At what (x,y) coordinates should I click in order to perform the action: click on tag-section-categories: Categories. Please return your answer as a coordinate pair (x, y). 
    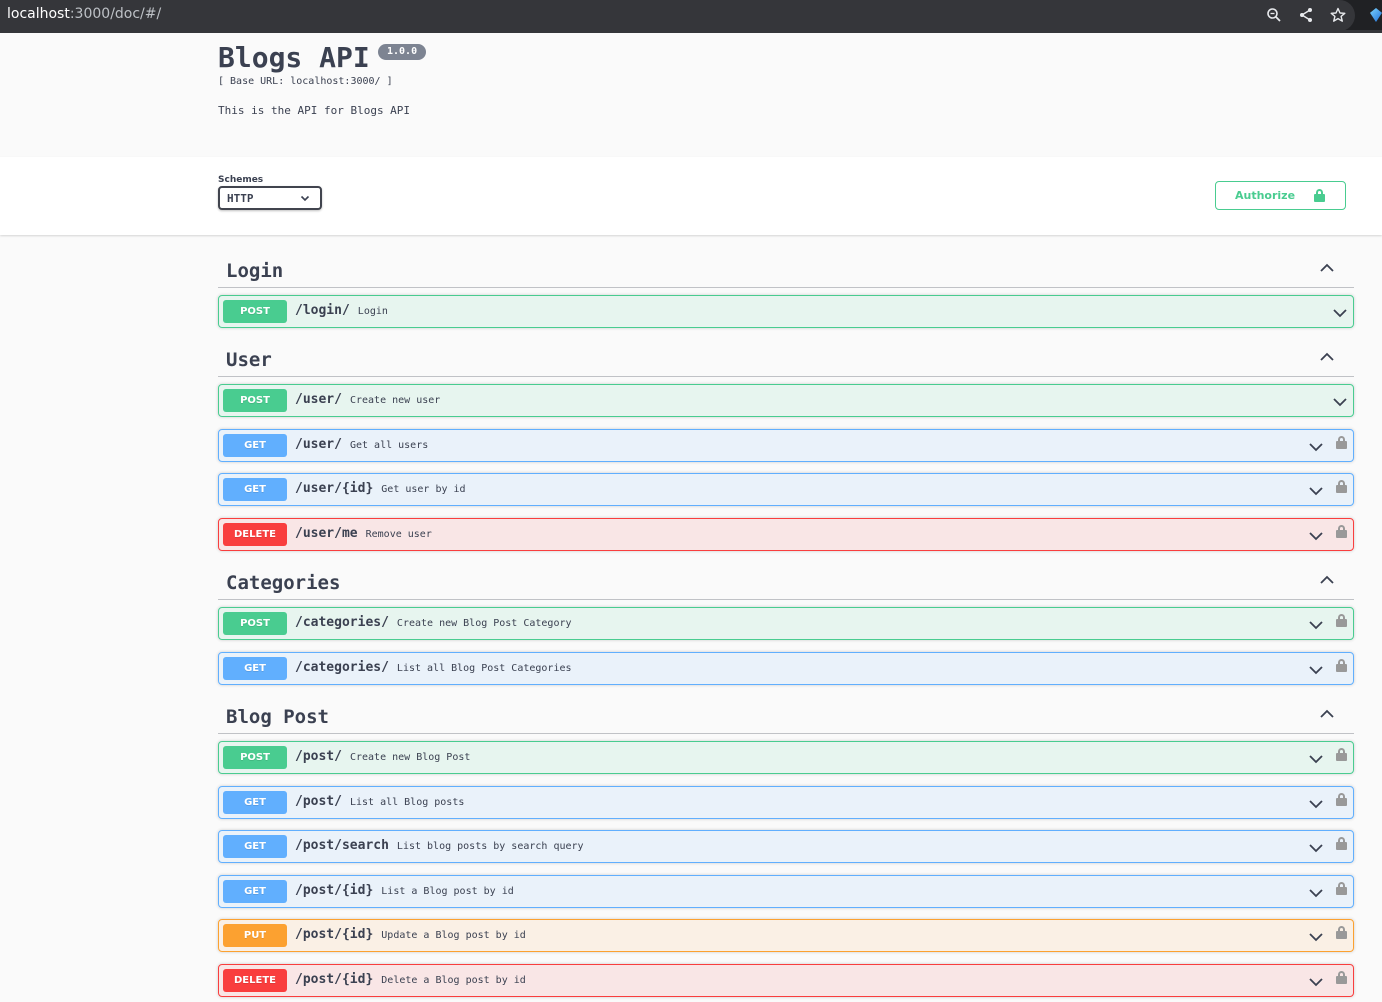
    Looking at the image, I should click on (786, 582).